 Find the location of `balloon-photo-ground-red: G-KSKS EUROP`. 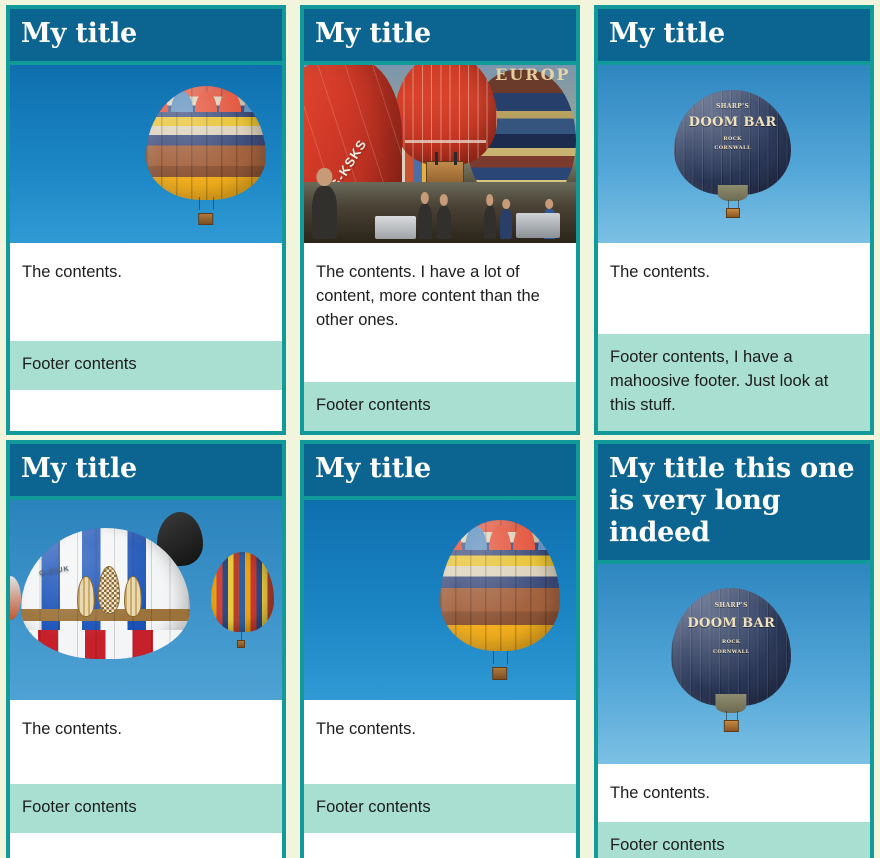

balloon-photo-ground-red: G-KSKS EUROP is located at coordinates (440, 153).